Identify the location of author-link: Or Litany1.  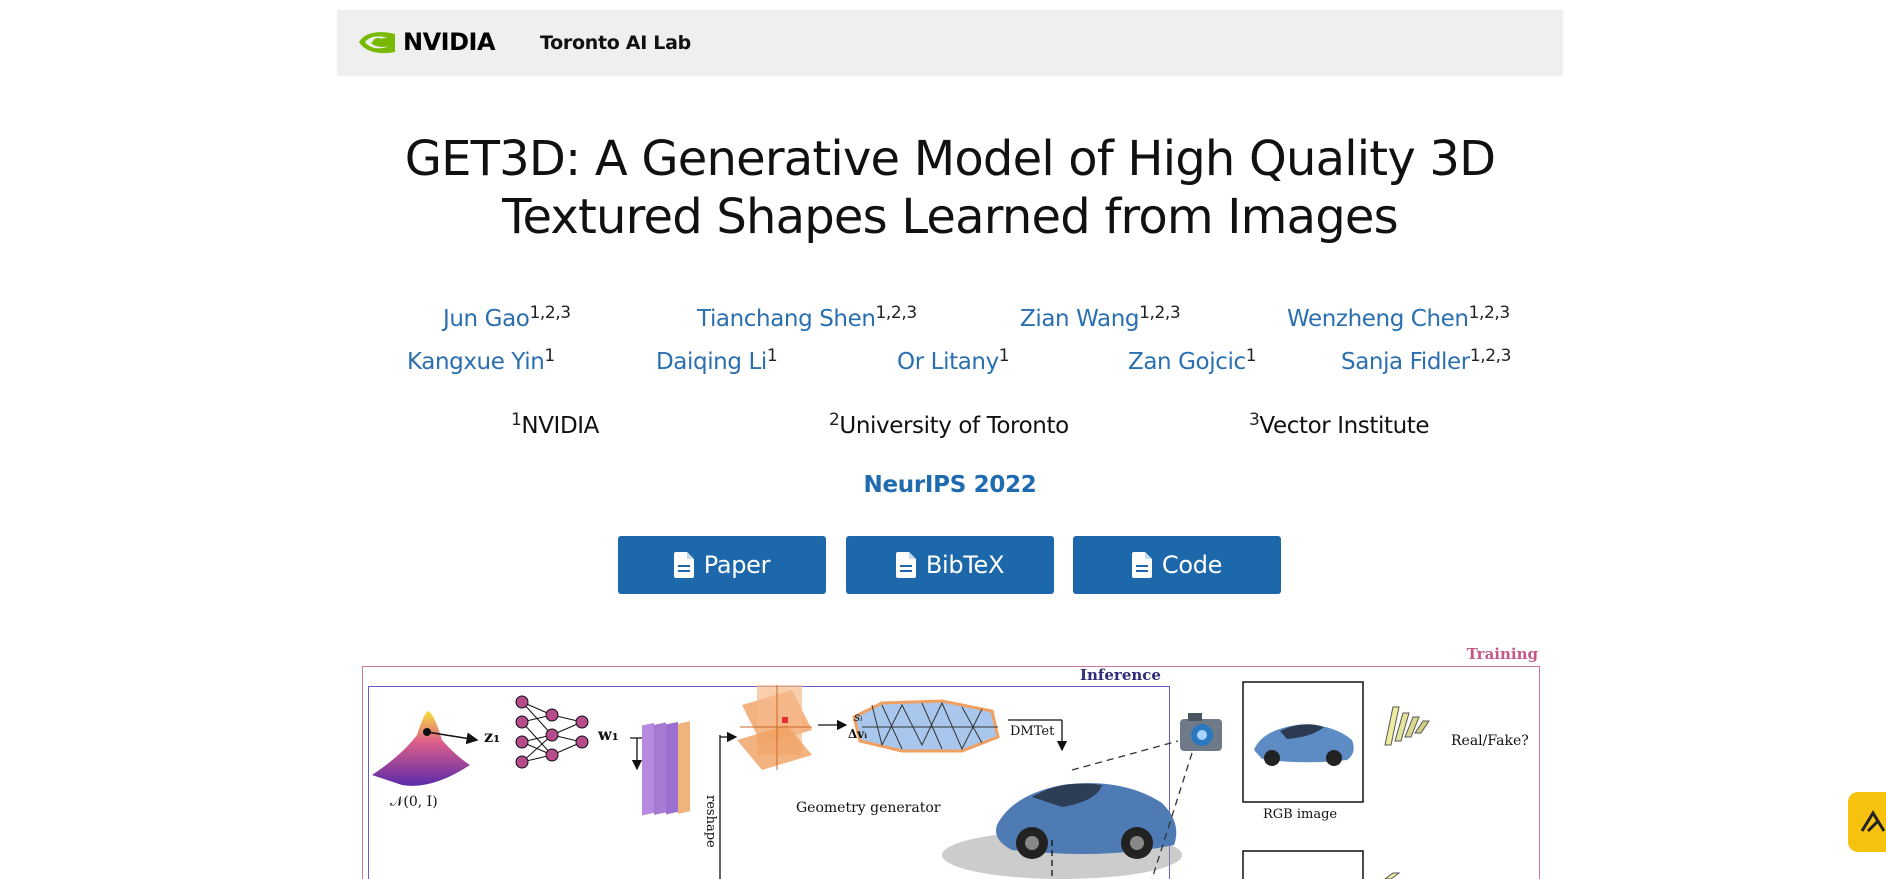
(953, 362).